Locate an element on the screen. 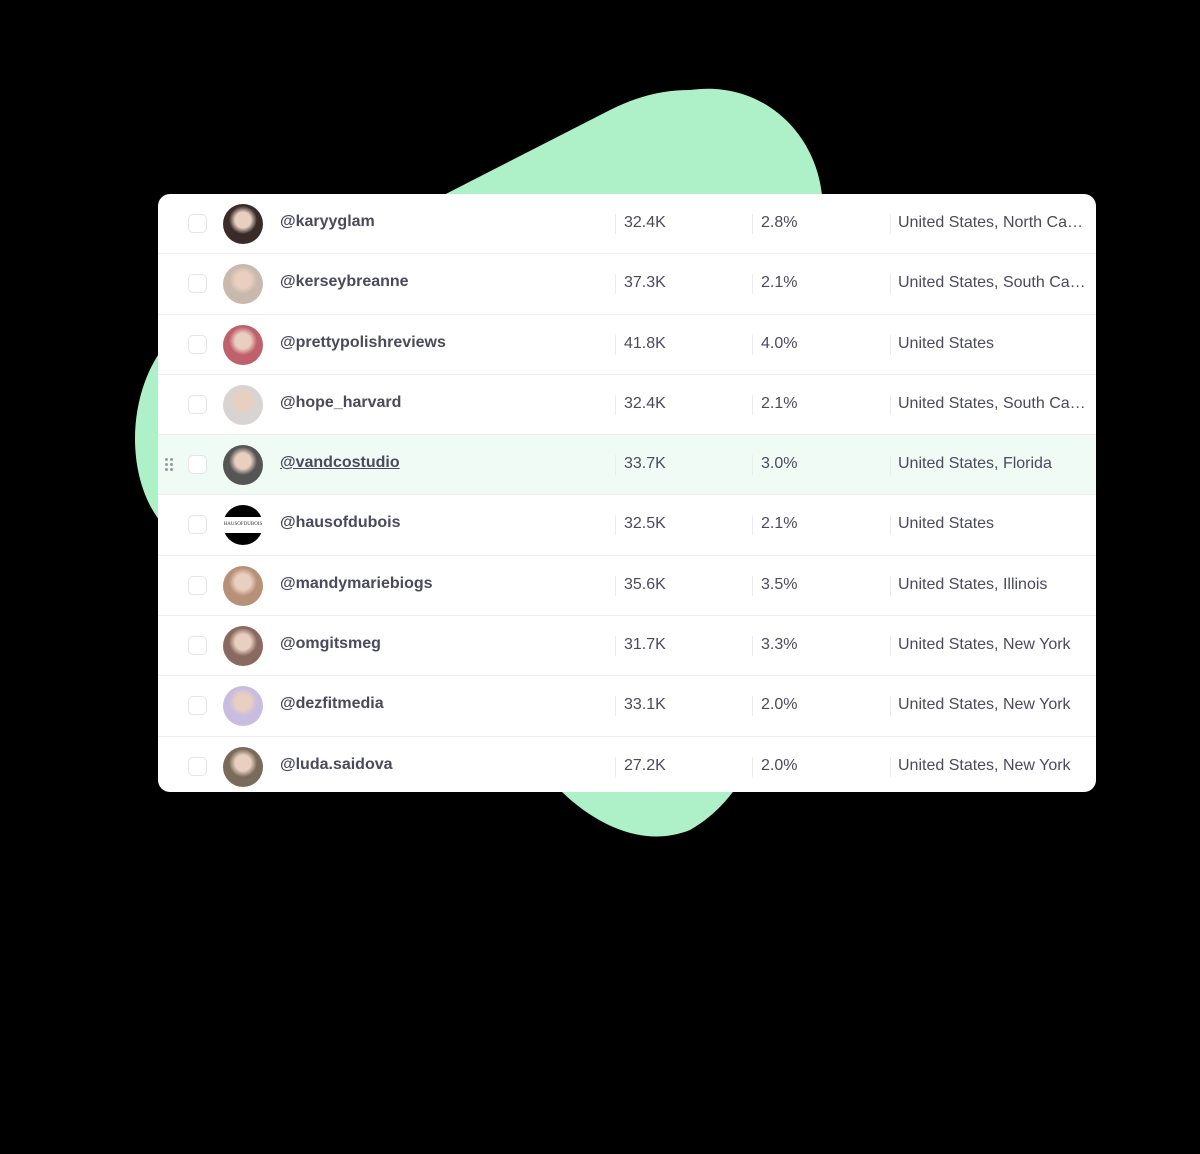  followers: 33.1K is located at coordinates (645, 705).